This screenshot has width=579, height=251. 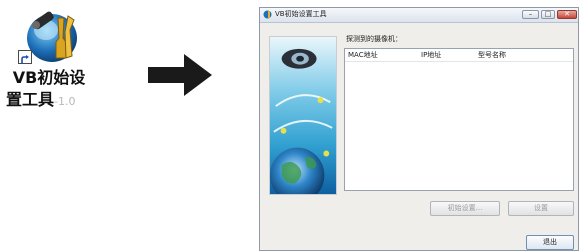 I want to click on banner-image, so click(x=303, y=115).